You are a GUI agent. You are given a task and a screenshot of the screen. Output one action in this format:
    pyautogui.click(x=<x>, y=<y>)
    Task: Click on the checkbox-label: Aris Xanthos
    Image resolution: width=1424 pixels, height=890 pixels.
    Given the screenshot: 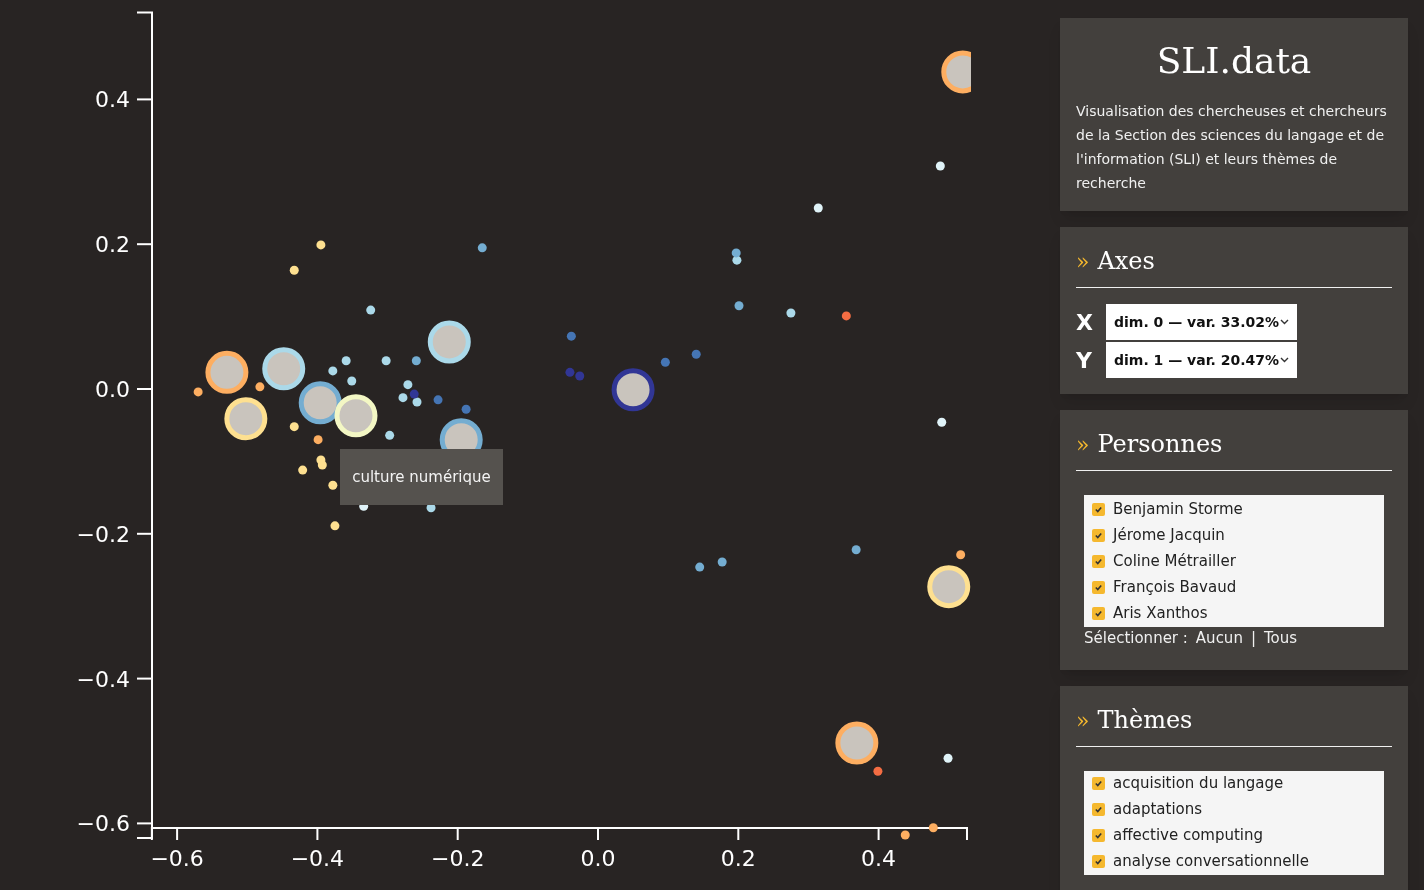 What is the action you would take?
    pyautogui.click(x=1160, y=613)
    